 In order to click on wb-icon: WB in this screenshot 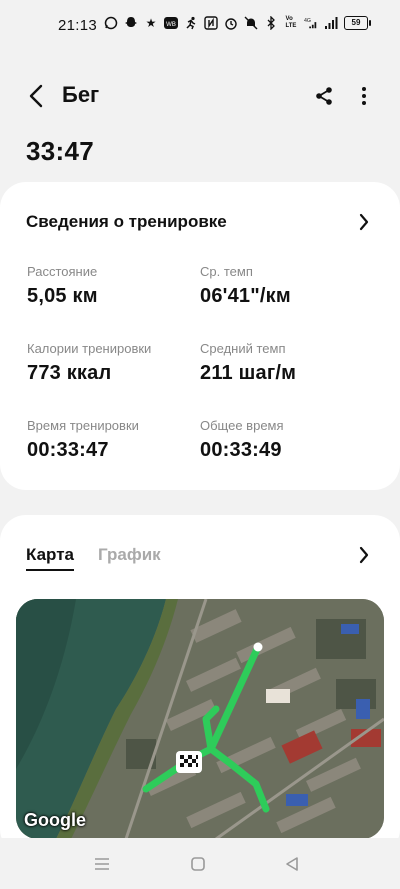, I will do `click(171, 23)`.